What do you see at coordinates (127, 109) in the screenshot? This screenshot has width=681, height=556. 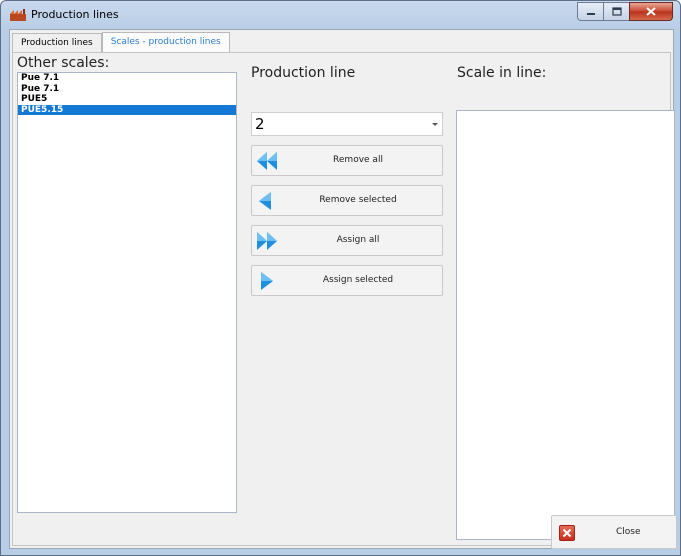 I see `list-item-other-scale-selected: PUE5.15` at bounding box center [127, 109].